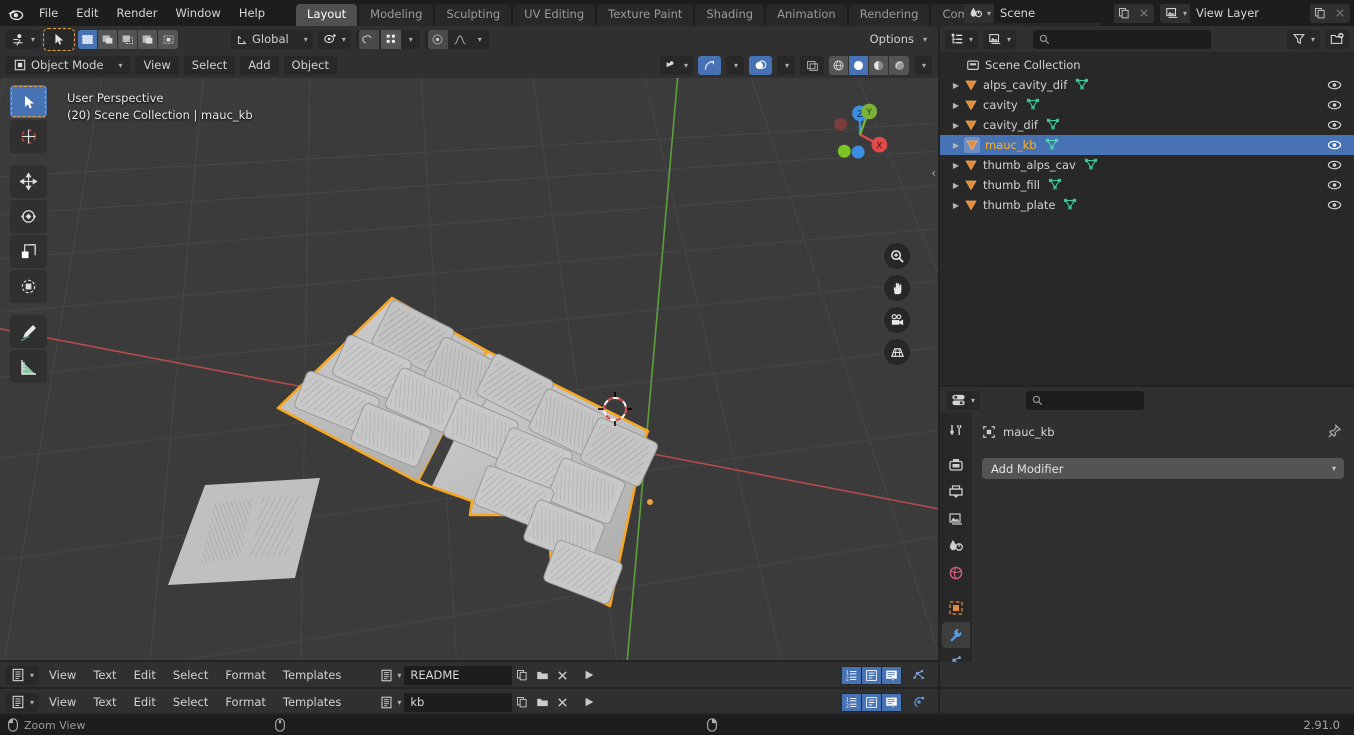 The image size is (1354, 735). Describe the element at coordinates (879, 65) in the screenshot. I see `material-preview-shading` at that location.